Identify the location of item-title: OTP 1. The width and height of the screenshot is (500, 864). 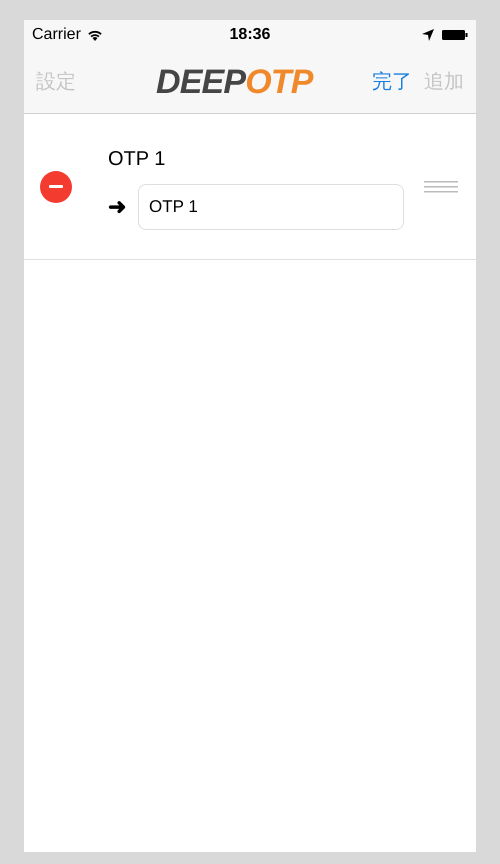
(137, 159).